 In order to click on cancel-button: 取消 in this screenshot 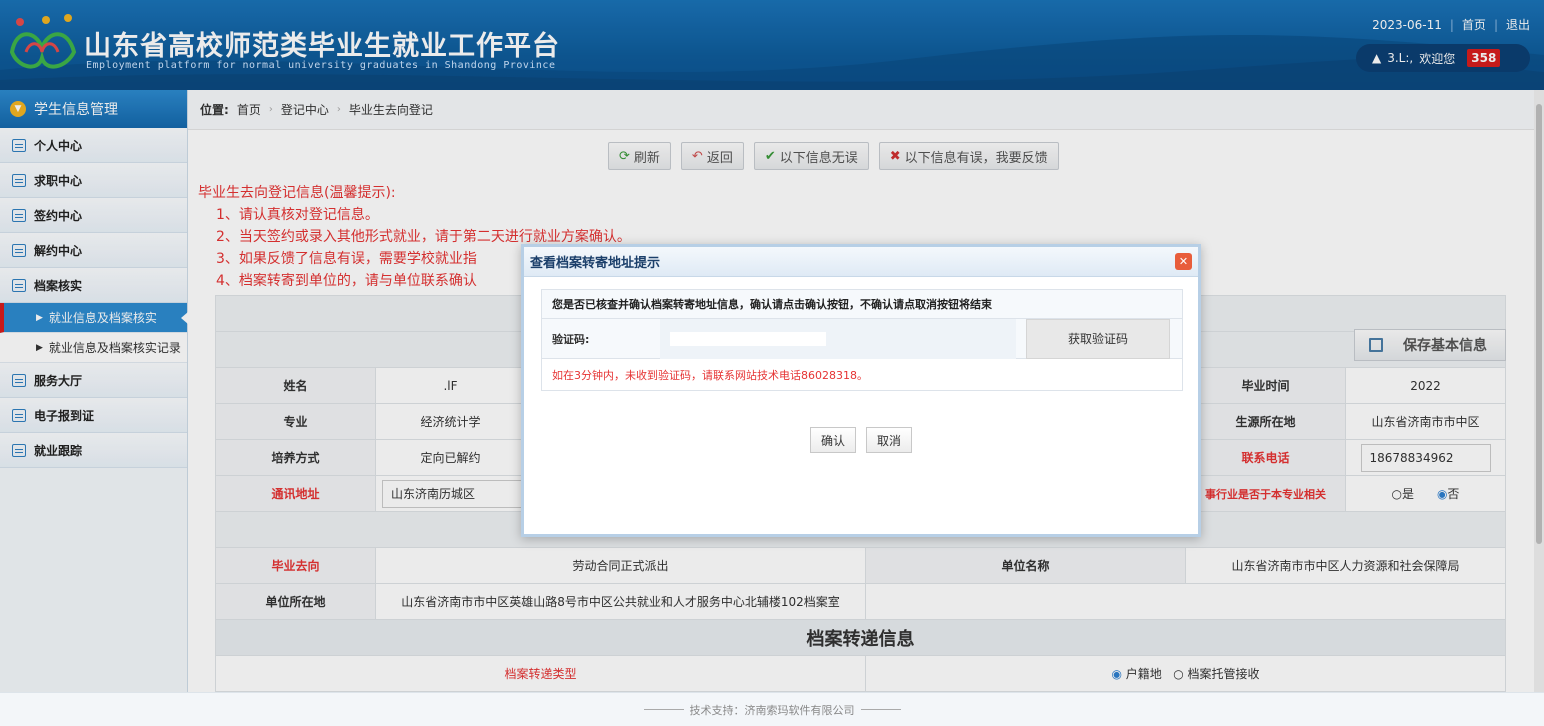, I will do `click(889, 440)`.